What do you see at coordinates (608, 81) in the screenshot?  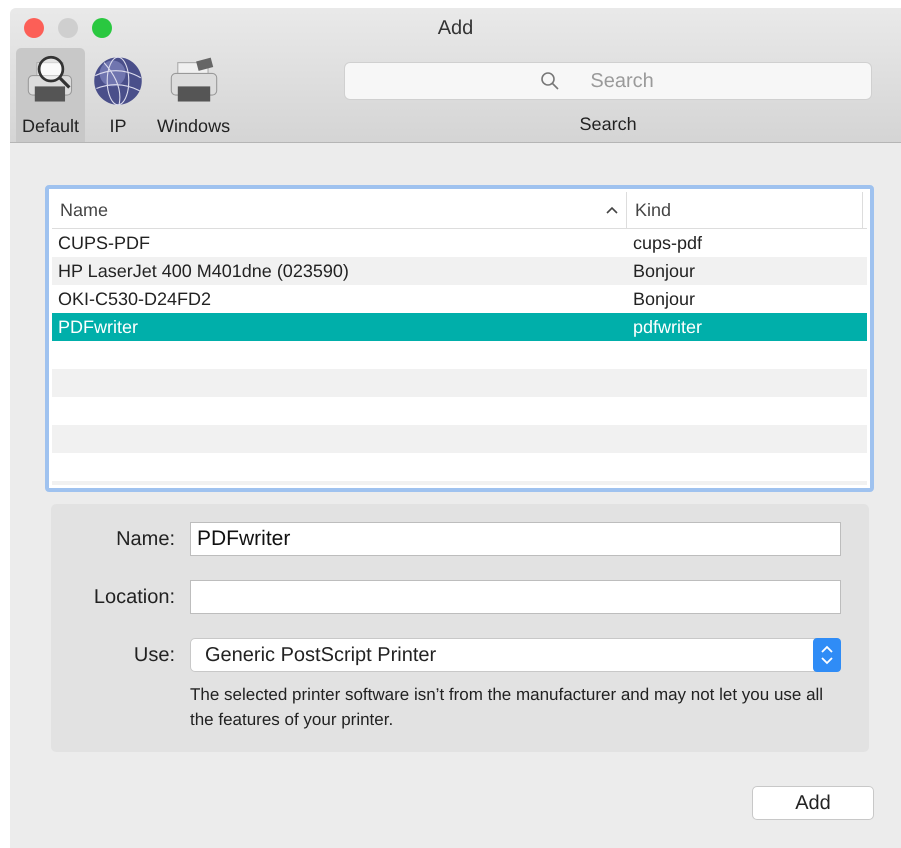 I see `search-field: Search` at bounding box center [608, 81].